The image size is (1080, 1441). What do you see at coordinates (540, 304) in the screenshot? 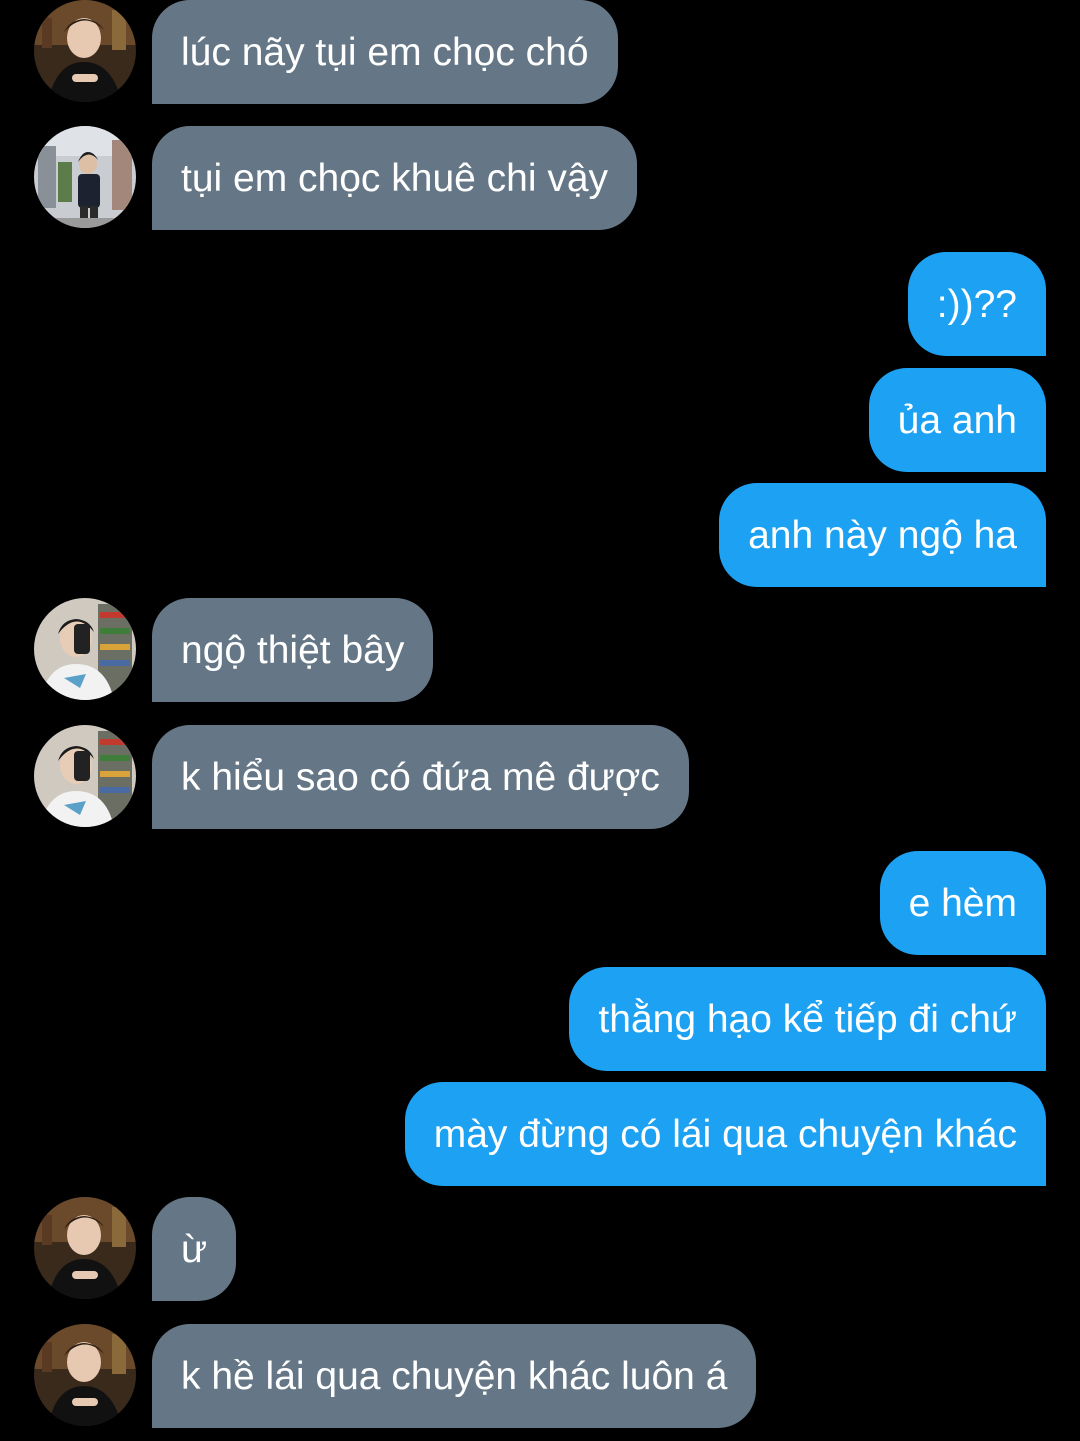
I see `message-row: :))??` at bounding box center [540, 304].